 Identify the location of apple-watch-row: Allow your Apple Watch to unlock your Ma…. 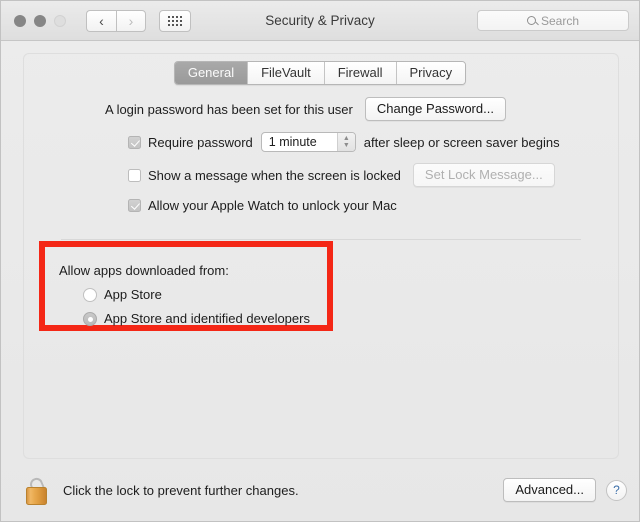
(363, 205).